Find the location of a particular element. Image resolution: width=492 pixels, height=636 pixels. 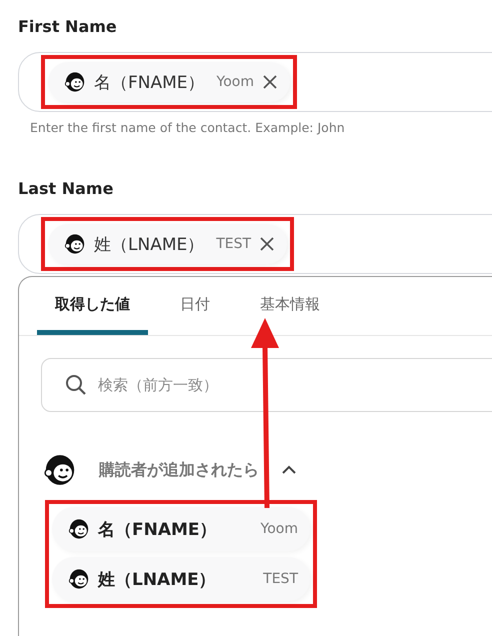

search-icon is located at coordinates (76, 385).